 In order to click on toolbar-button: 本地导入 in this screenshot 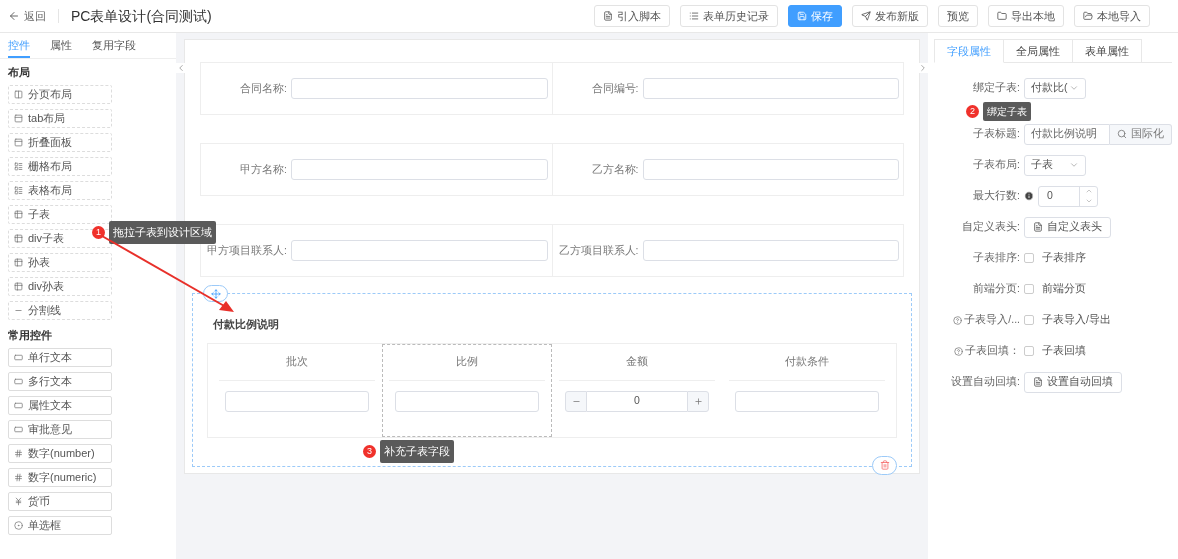, I will do `click(1112, 16)`.